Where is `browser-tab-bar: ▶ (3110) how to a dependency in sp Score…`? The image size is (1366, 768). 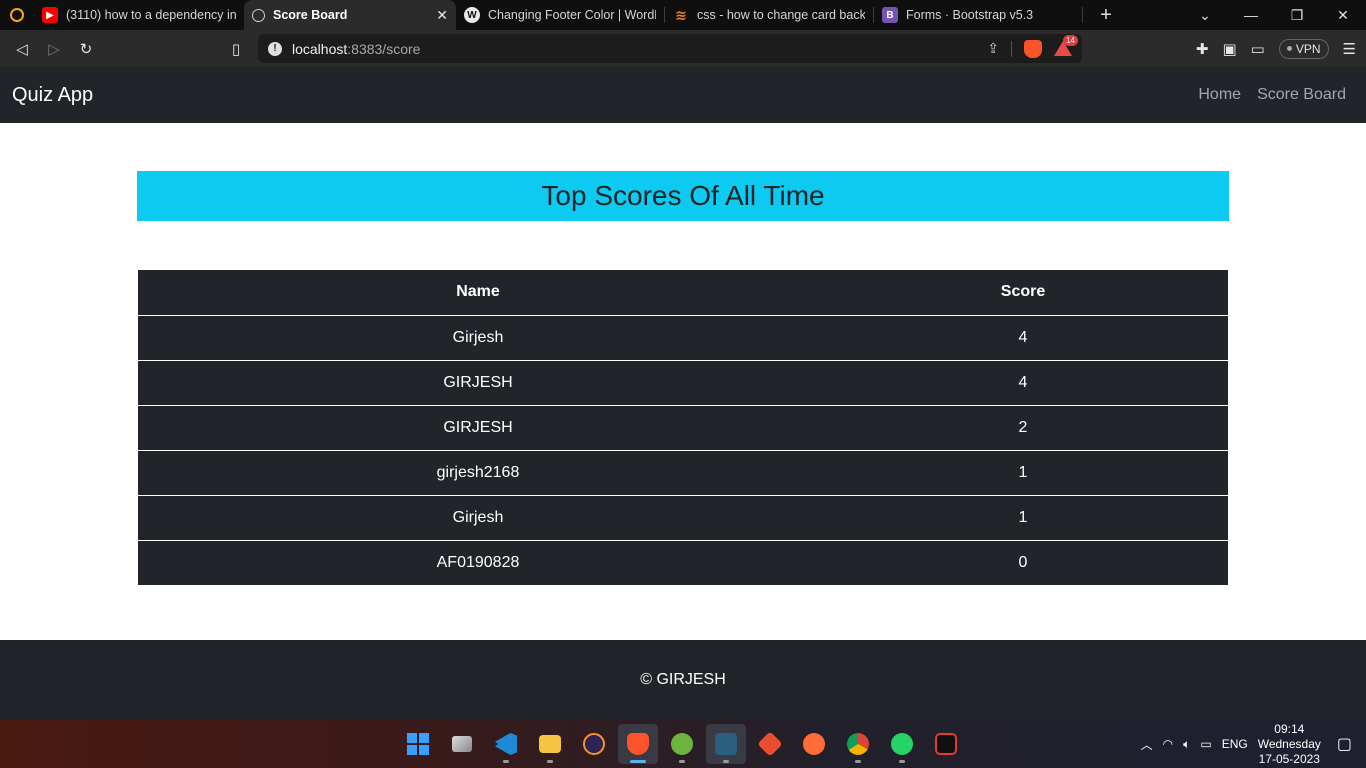
browser-tab-bar: ▶ (3110) how to a dependency in sp Score… is located at coordinates (683, 15).